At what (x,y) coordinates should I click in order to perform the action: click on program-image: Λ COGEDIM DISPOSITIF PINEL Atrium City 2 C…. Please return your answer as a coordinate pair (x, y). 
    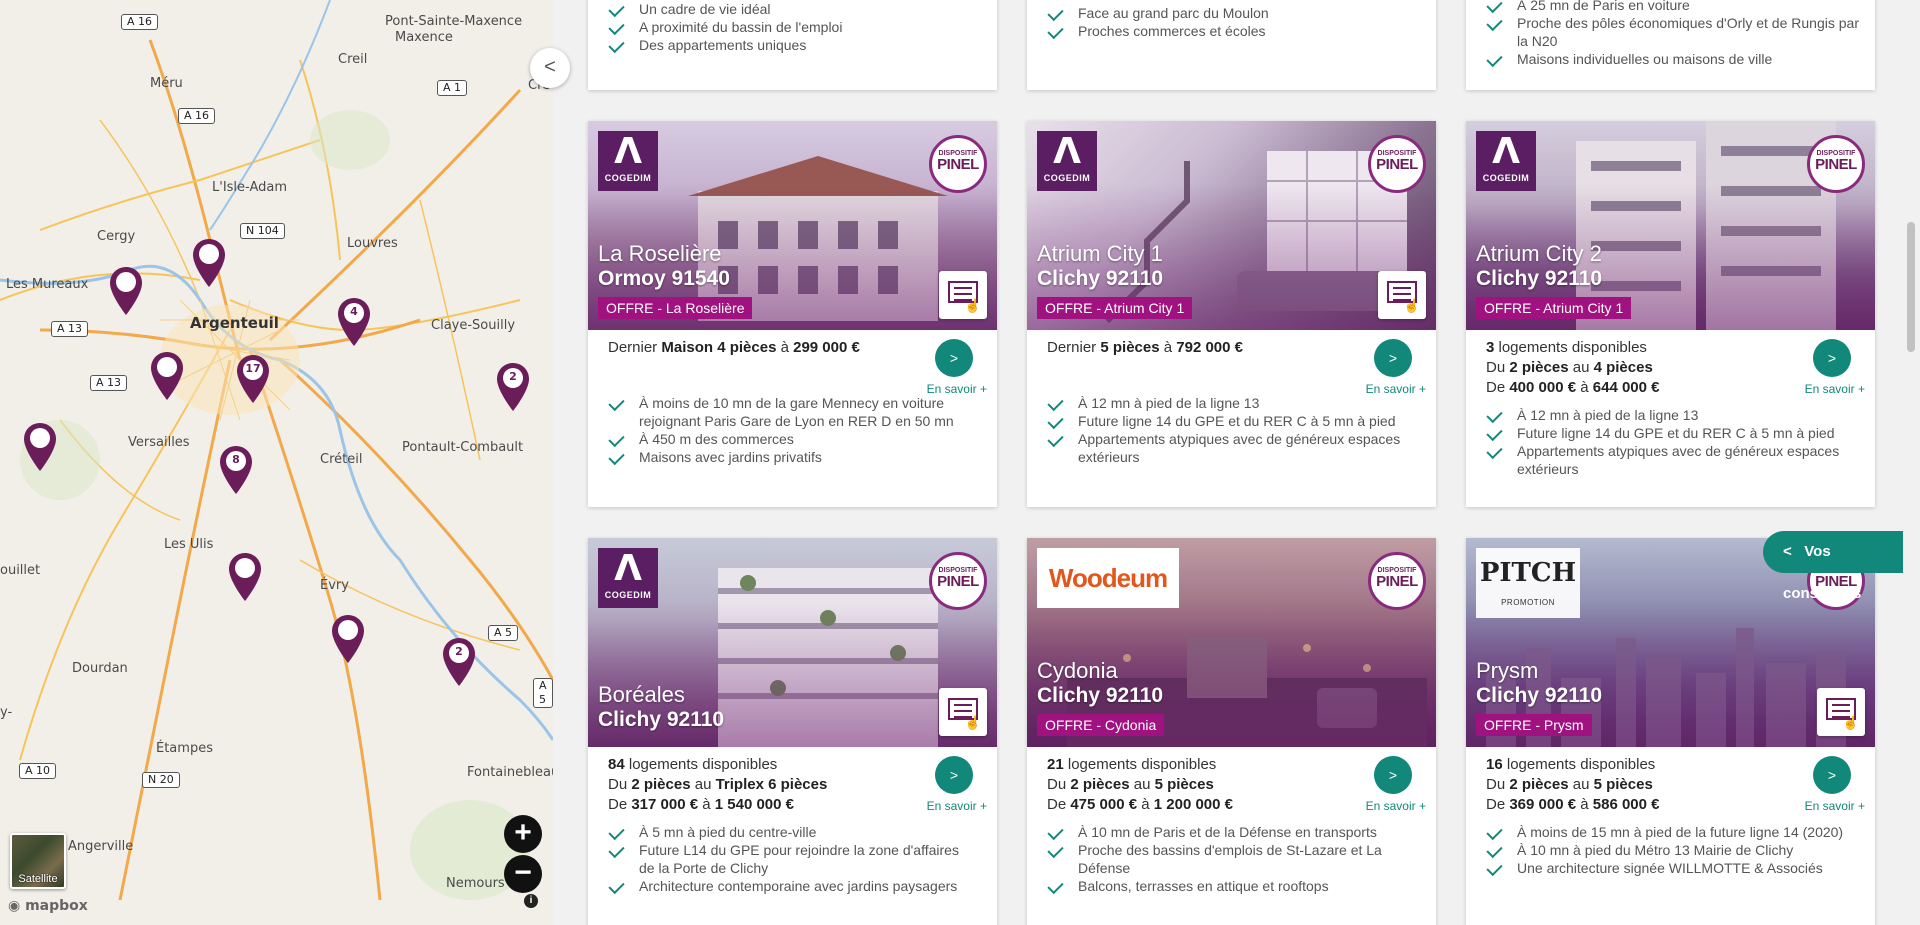
    Looking at the image, I should click on (1670, 225).